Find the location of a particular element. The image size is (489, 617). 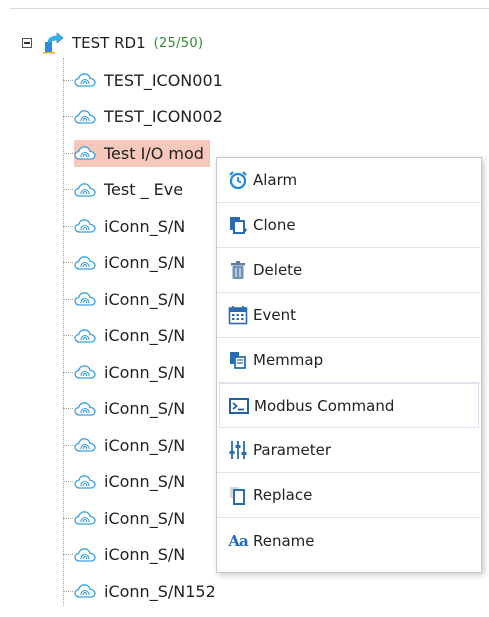

menu-item-label: Delete is located at coordinates (278, 270).